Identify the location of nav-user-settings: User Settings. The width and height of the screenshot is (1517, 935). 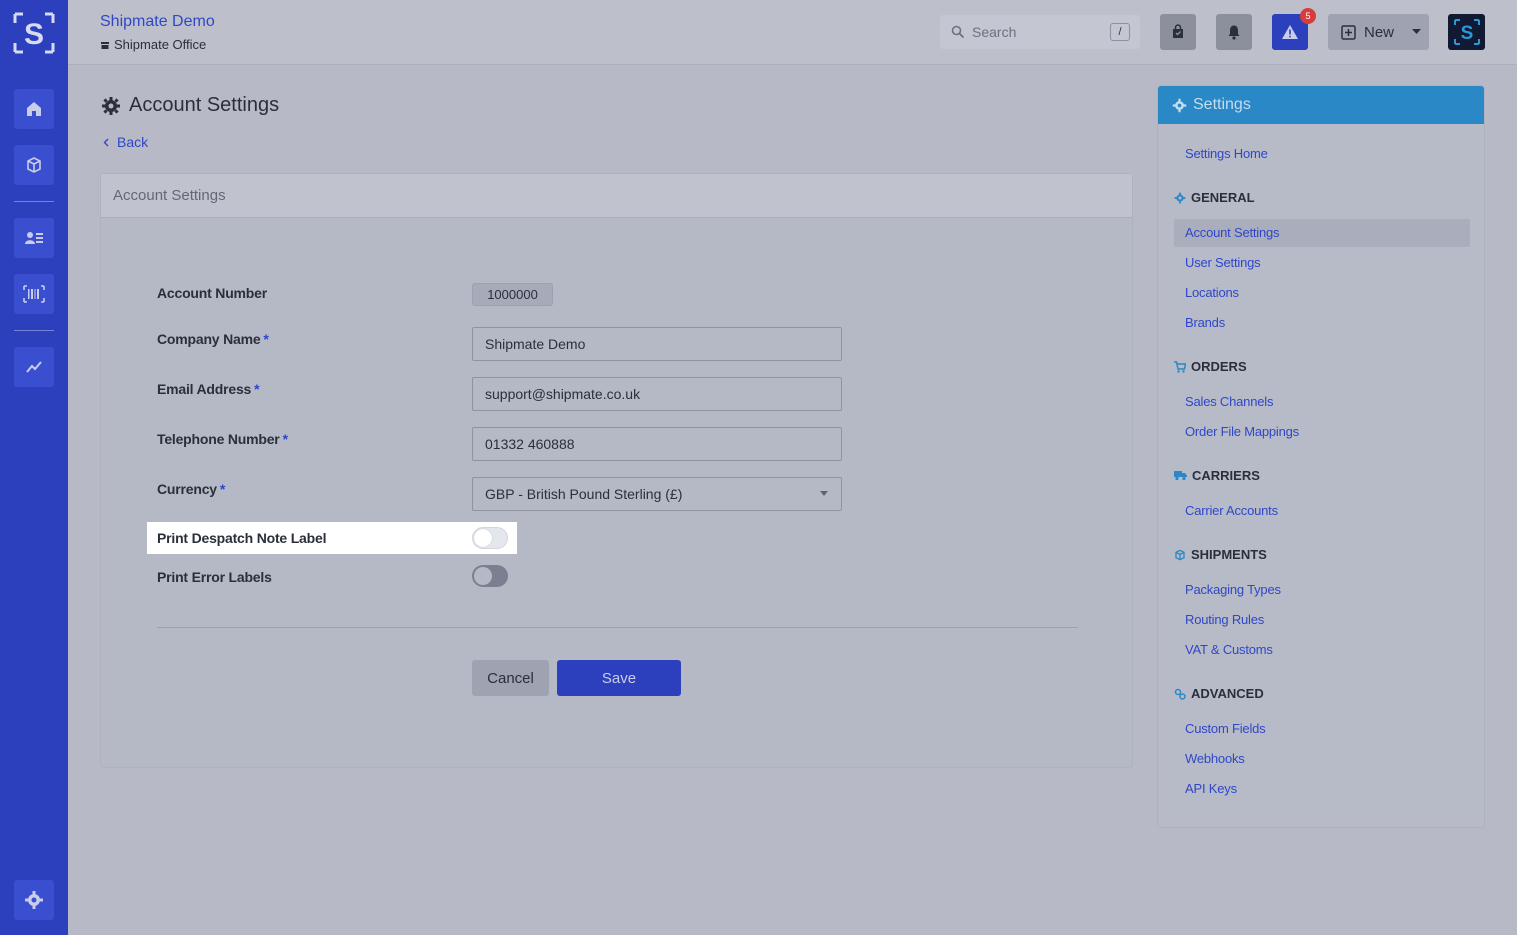
(1223, 262).